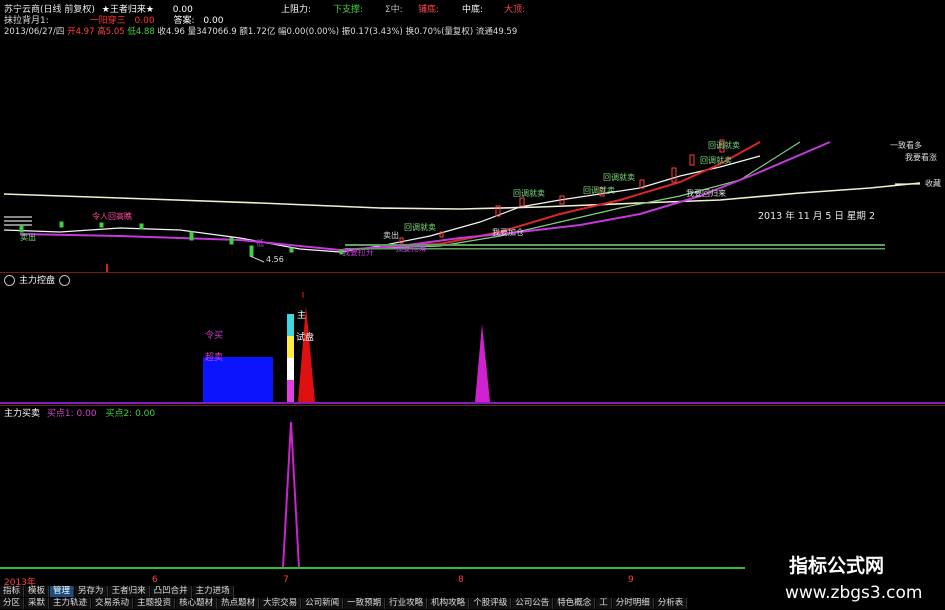  I want to click on mid-bottom-label: 中底:, so click(473, 10).